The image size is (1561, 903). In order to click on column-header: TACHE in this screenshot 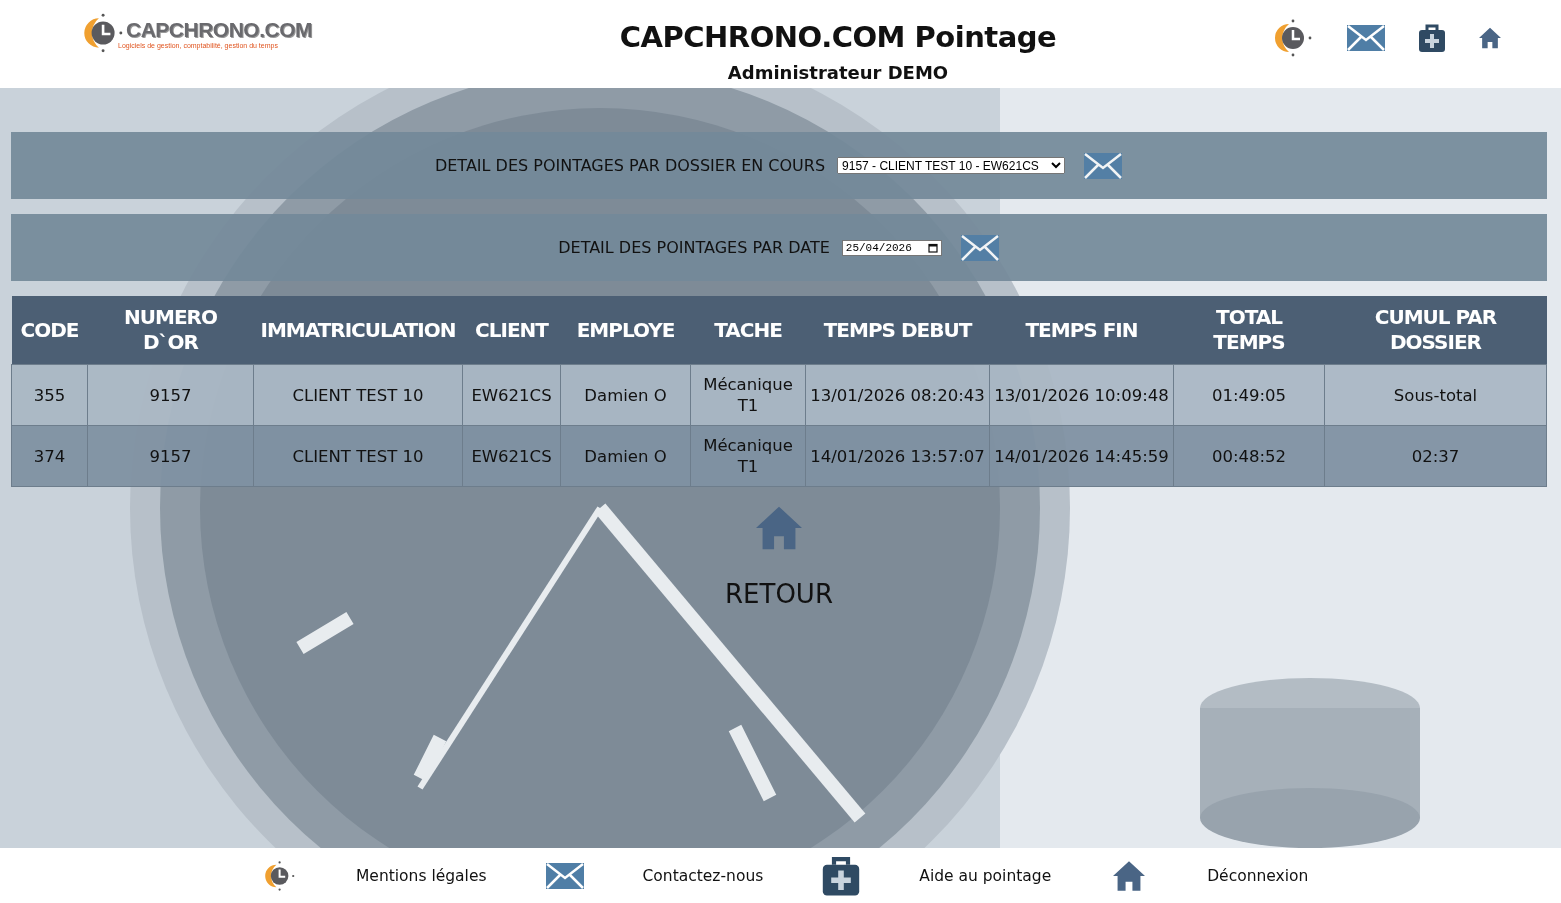, I will do `click(748, 330)`.